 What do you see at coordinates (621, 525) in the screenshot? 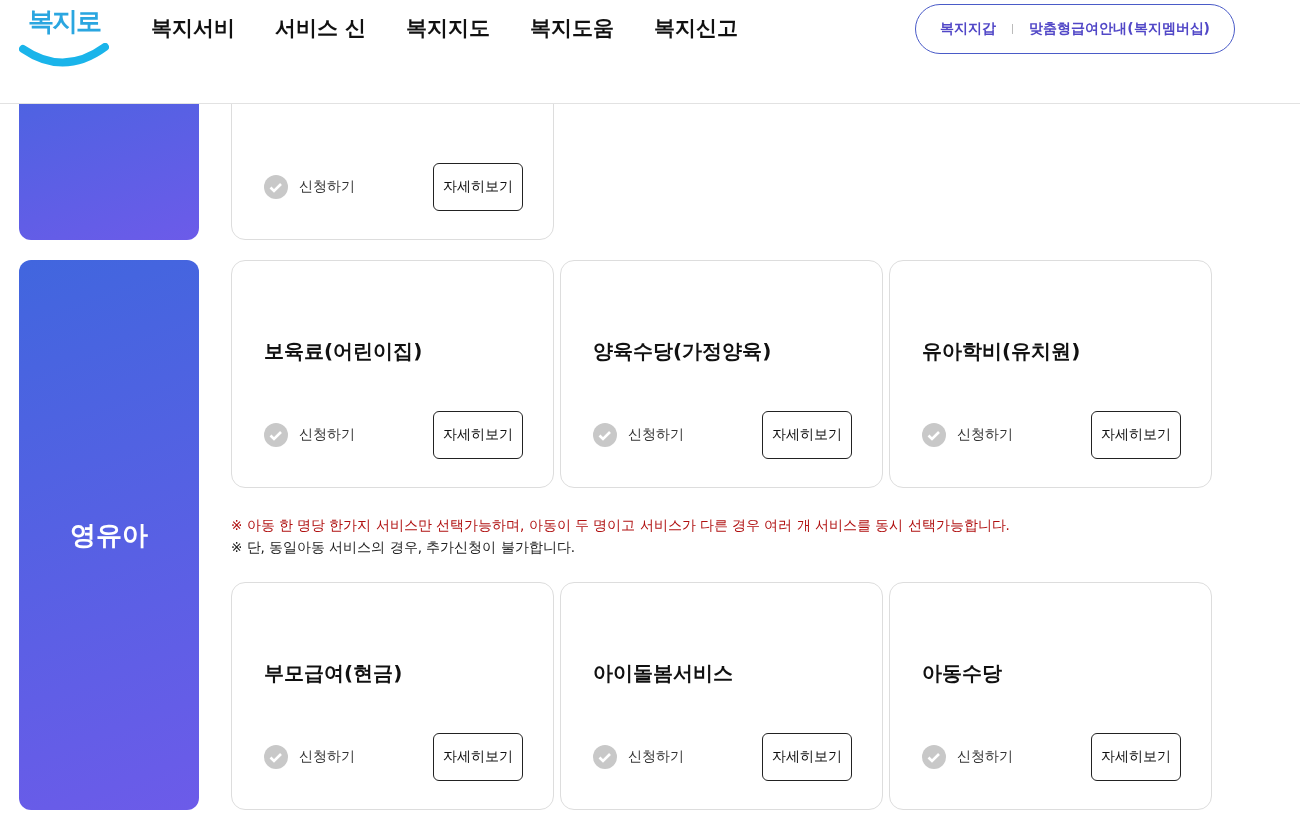
I see `notice-text: ※ 아동 한 명당 한가지 서비스만 선택가능하며, 아동이 두 명이고 서비스가 다른 경우 여러 개 서비스를 동시 선택가능합니다.` at bounding box center [621, 525].